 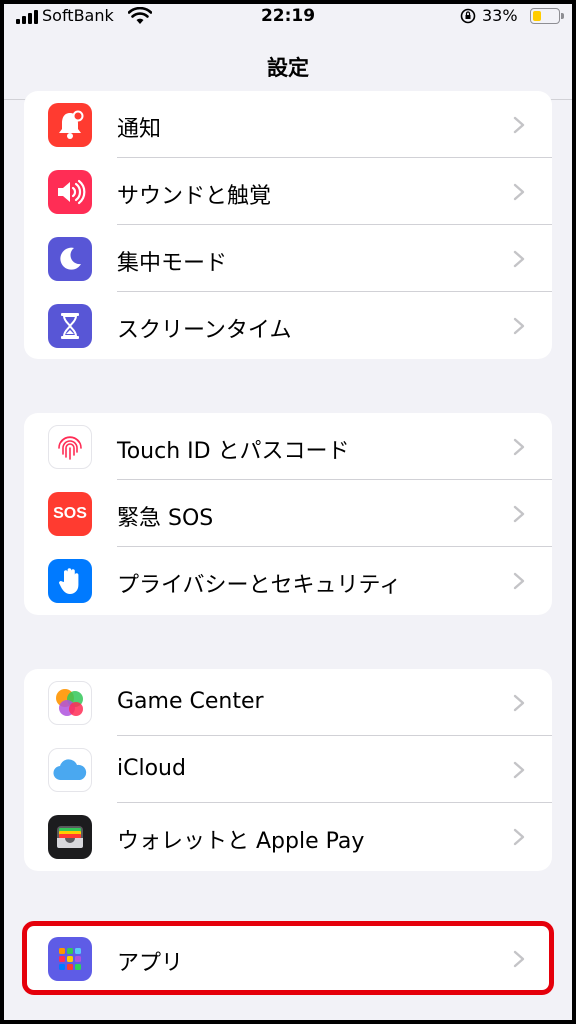 What do you see at coordinates (194, 196) in the screenshot?
I see `row-label: サウンドと触覚` at bounding box center [194, 196].